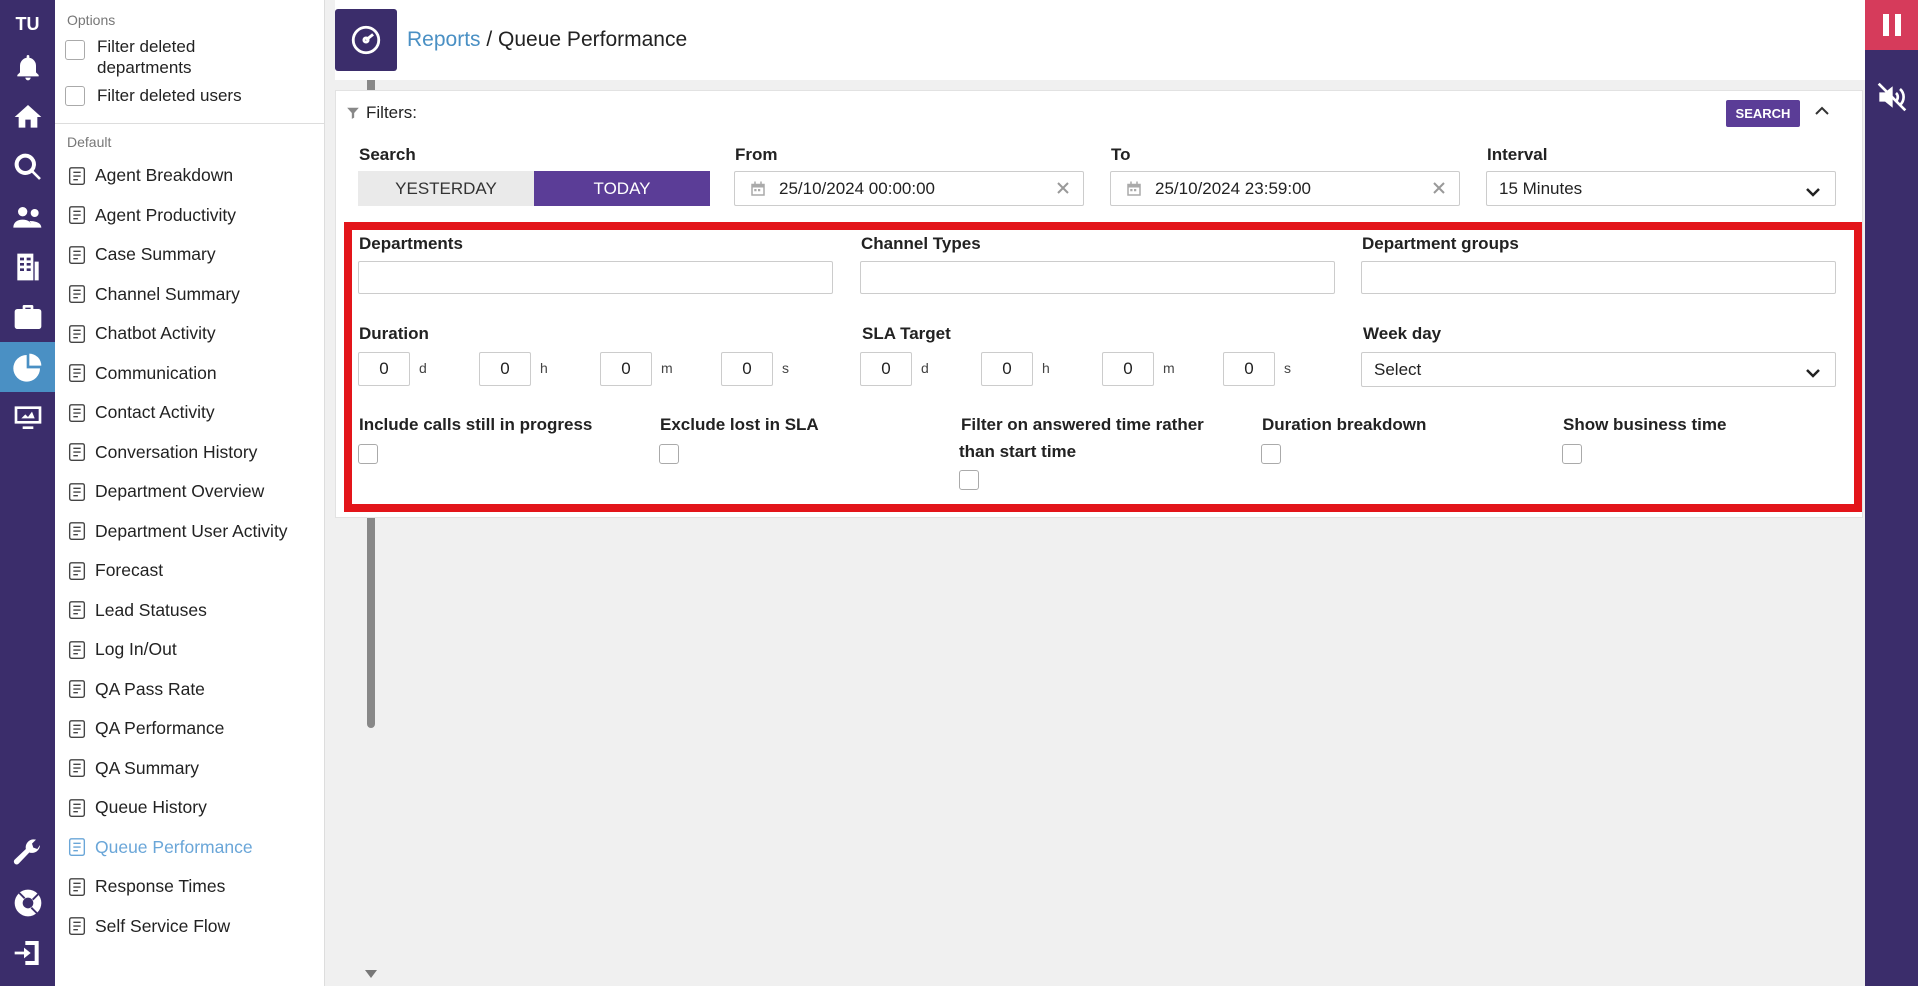 Image resolution: width=1918 pixels, height=986 pixels. Describe the element at coordinates (544, 368) in the screenshot. I see `unit-hours: h` at that location.